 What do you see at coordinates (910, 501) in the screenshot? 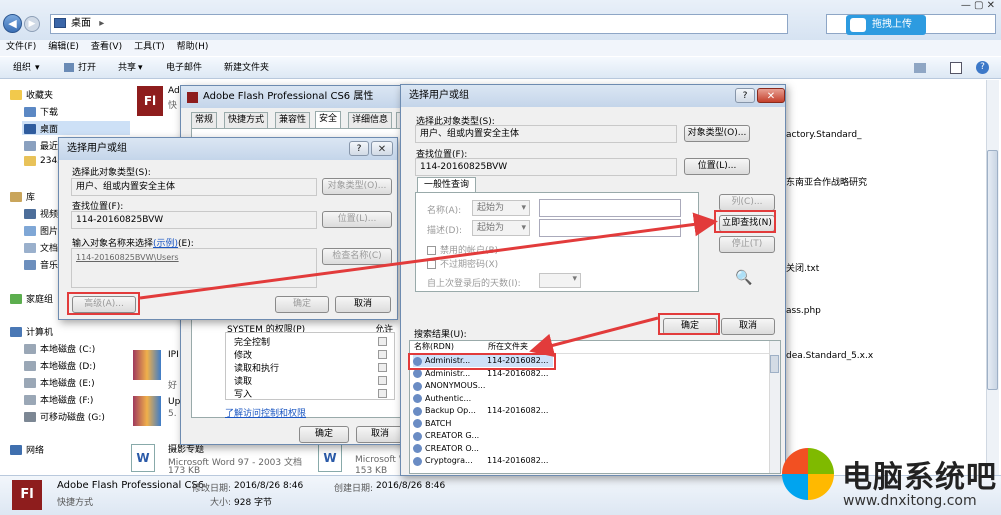
I see `watermark-url: www.dnxitong.com` at bounding box center [910, 501].